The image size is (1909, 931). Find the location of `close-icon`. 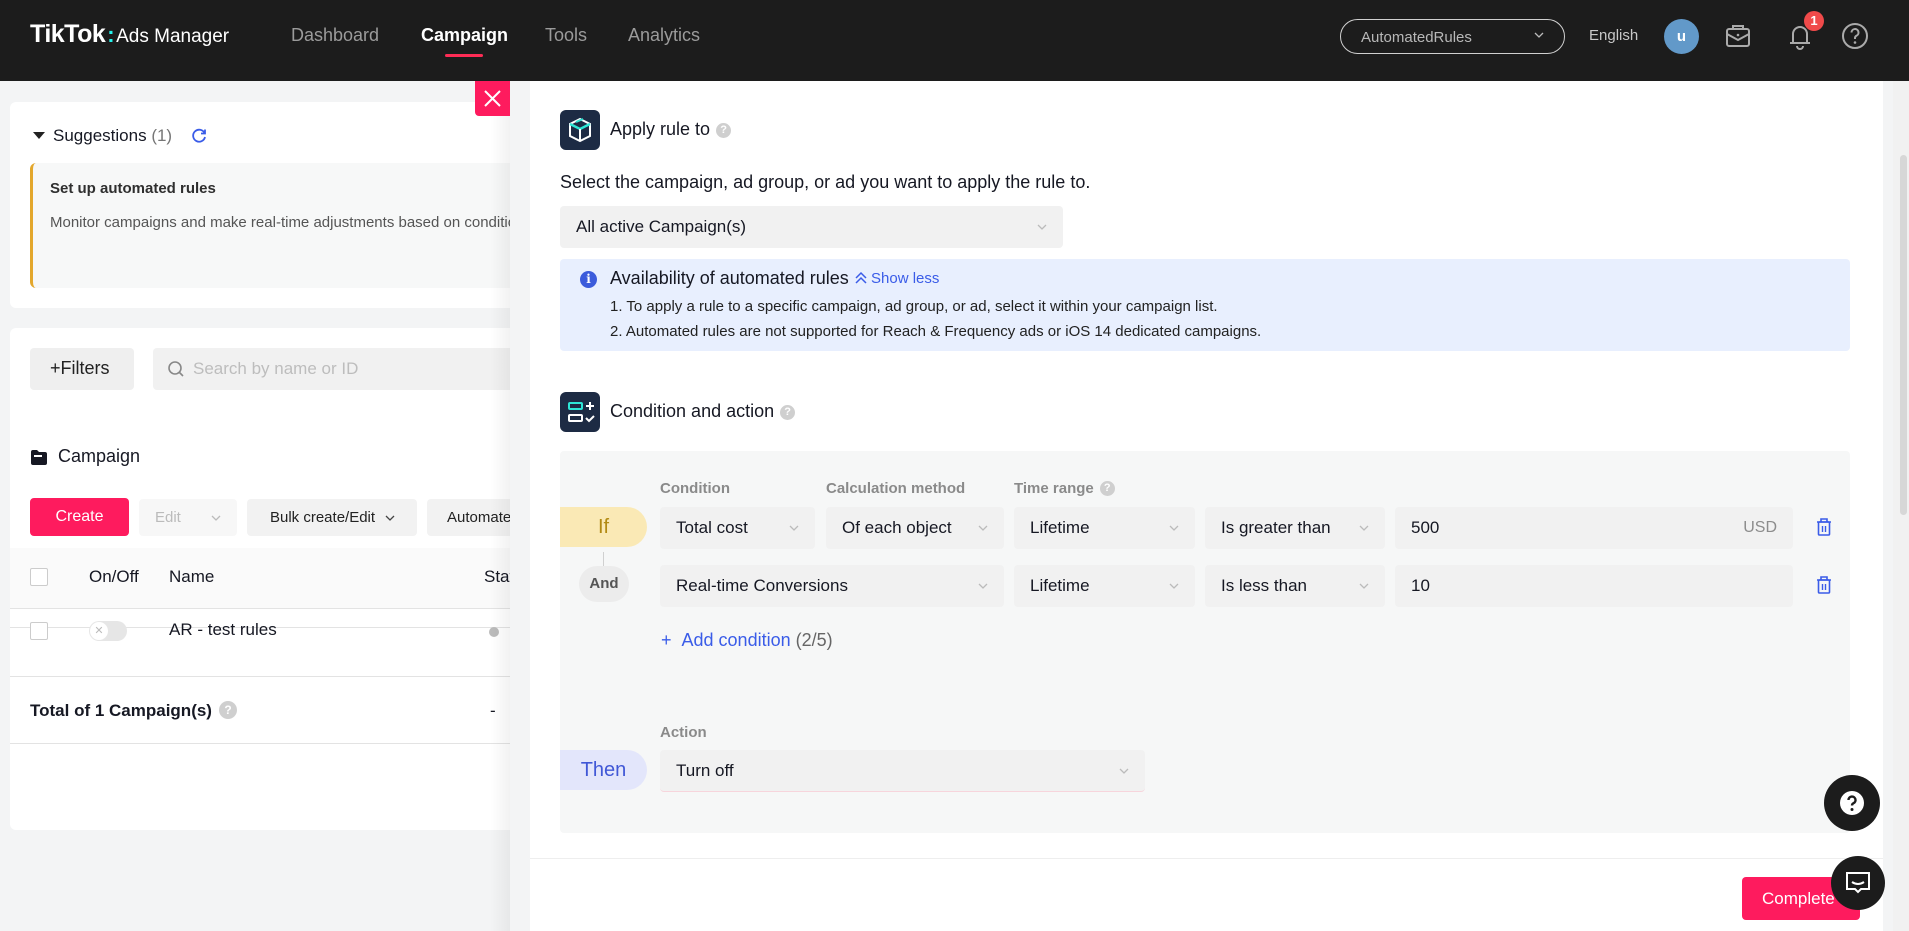

close-icon is located at coordinates (492, 98).